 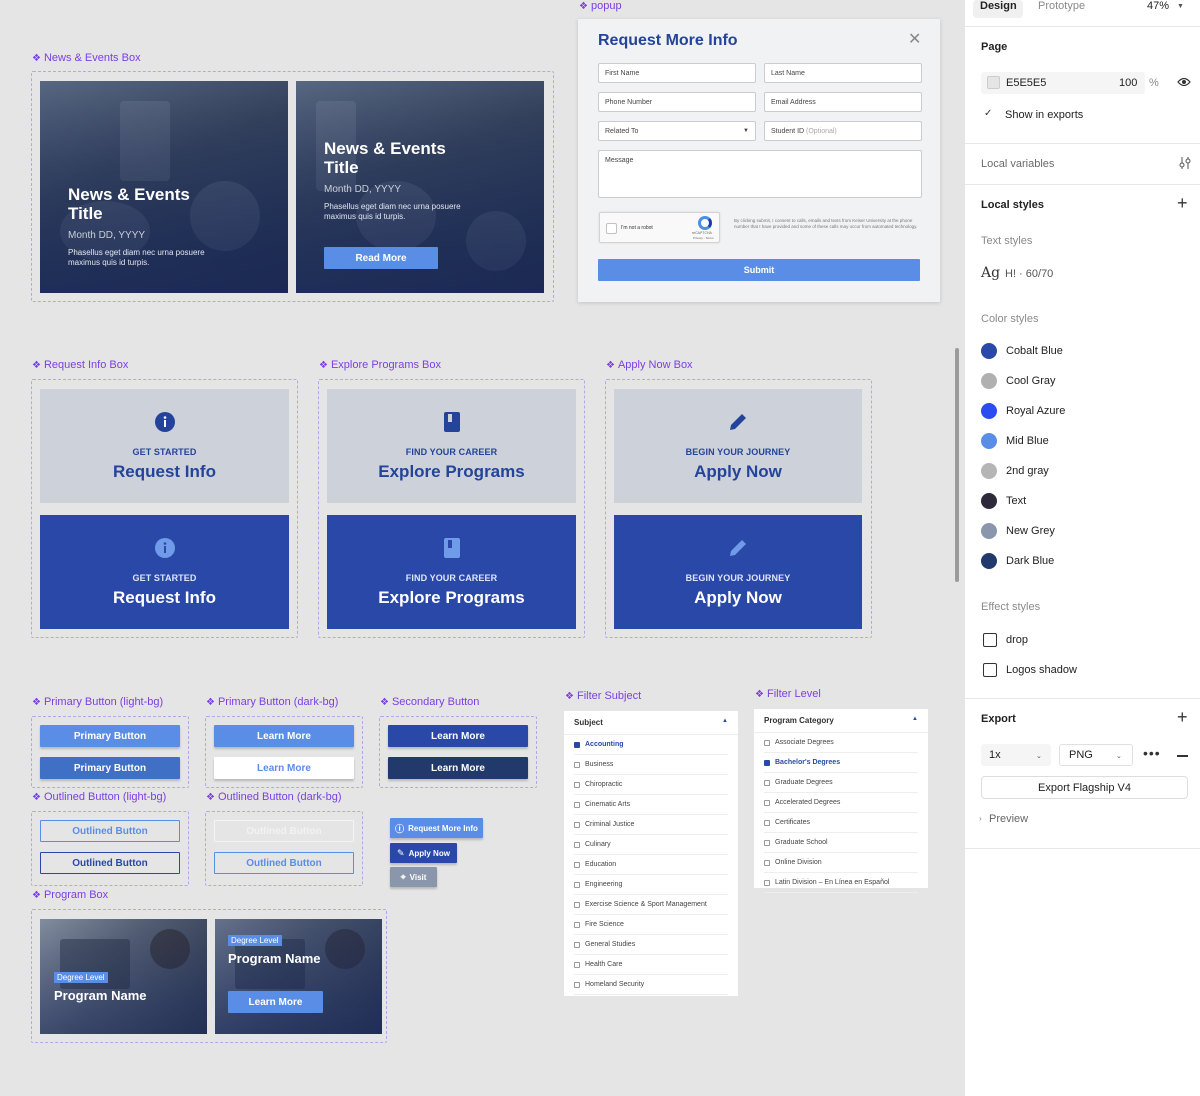 I want to click on frame-label-request-info: ❖ Request Info Box, so click(x=80, y=365).